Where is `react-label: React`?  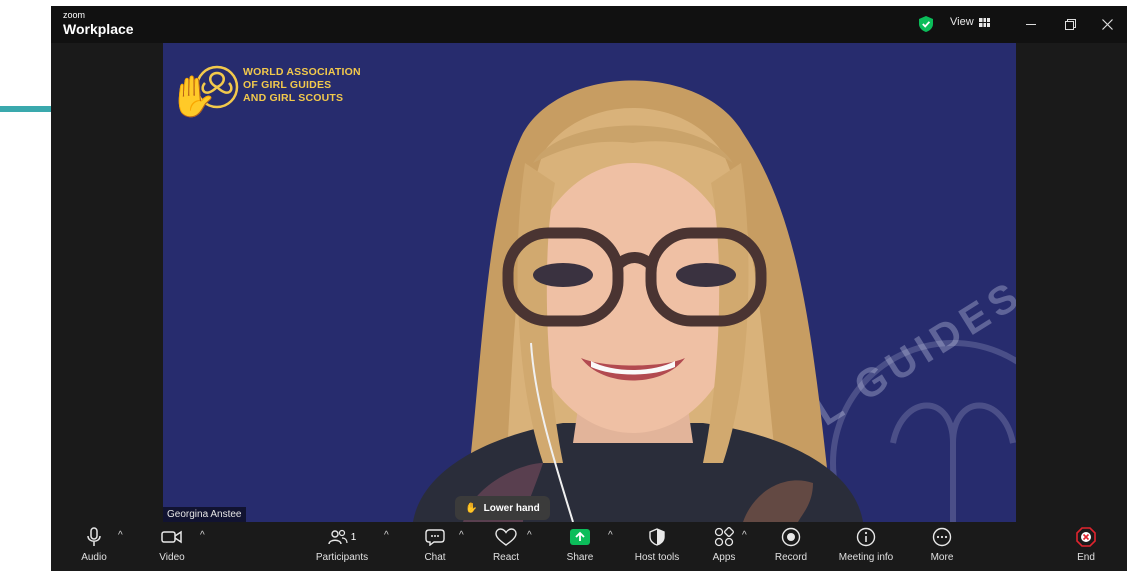
react-label: React is located at coordinates (506, 557).